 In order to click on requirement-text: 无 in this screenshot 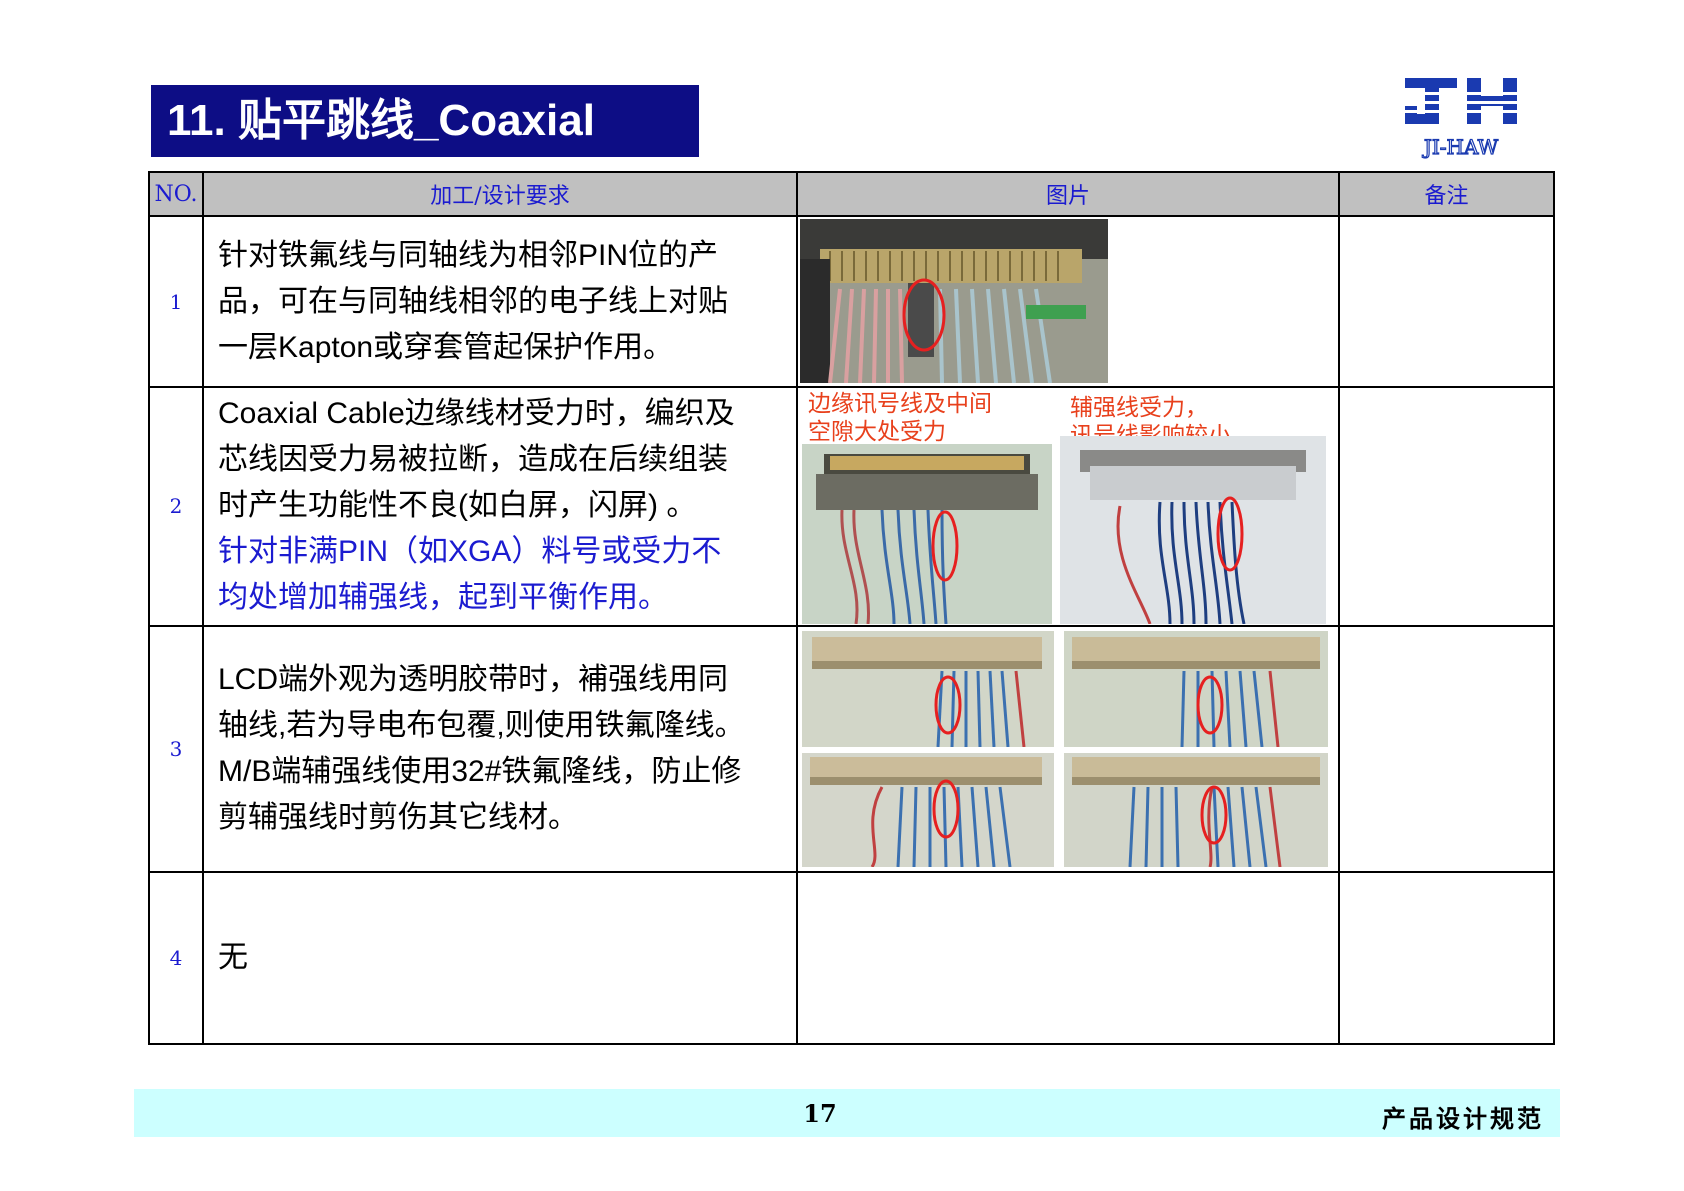, I will do `click(500, 958)`.